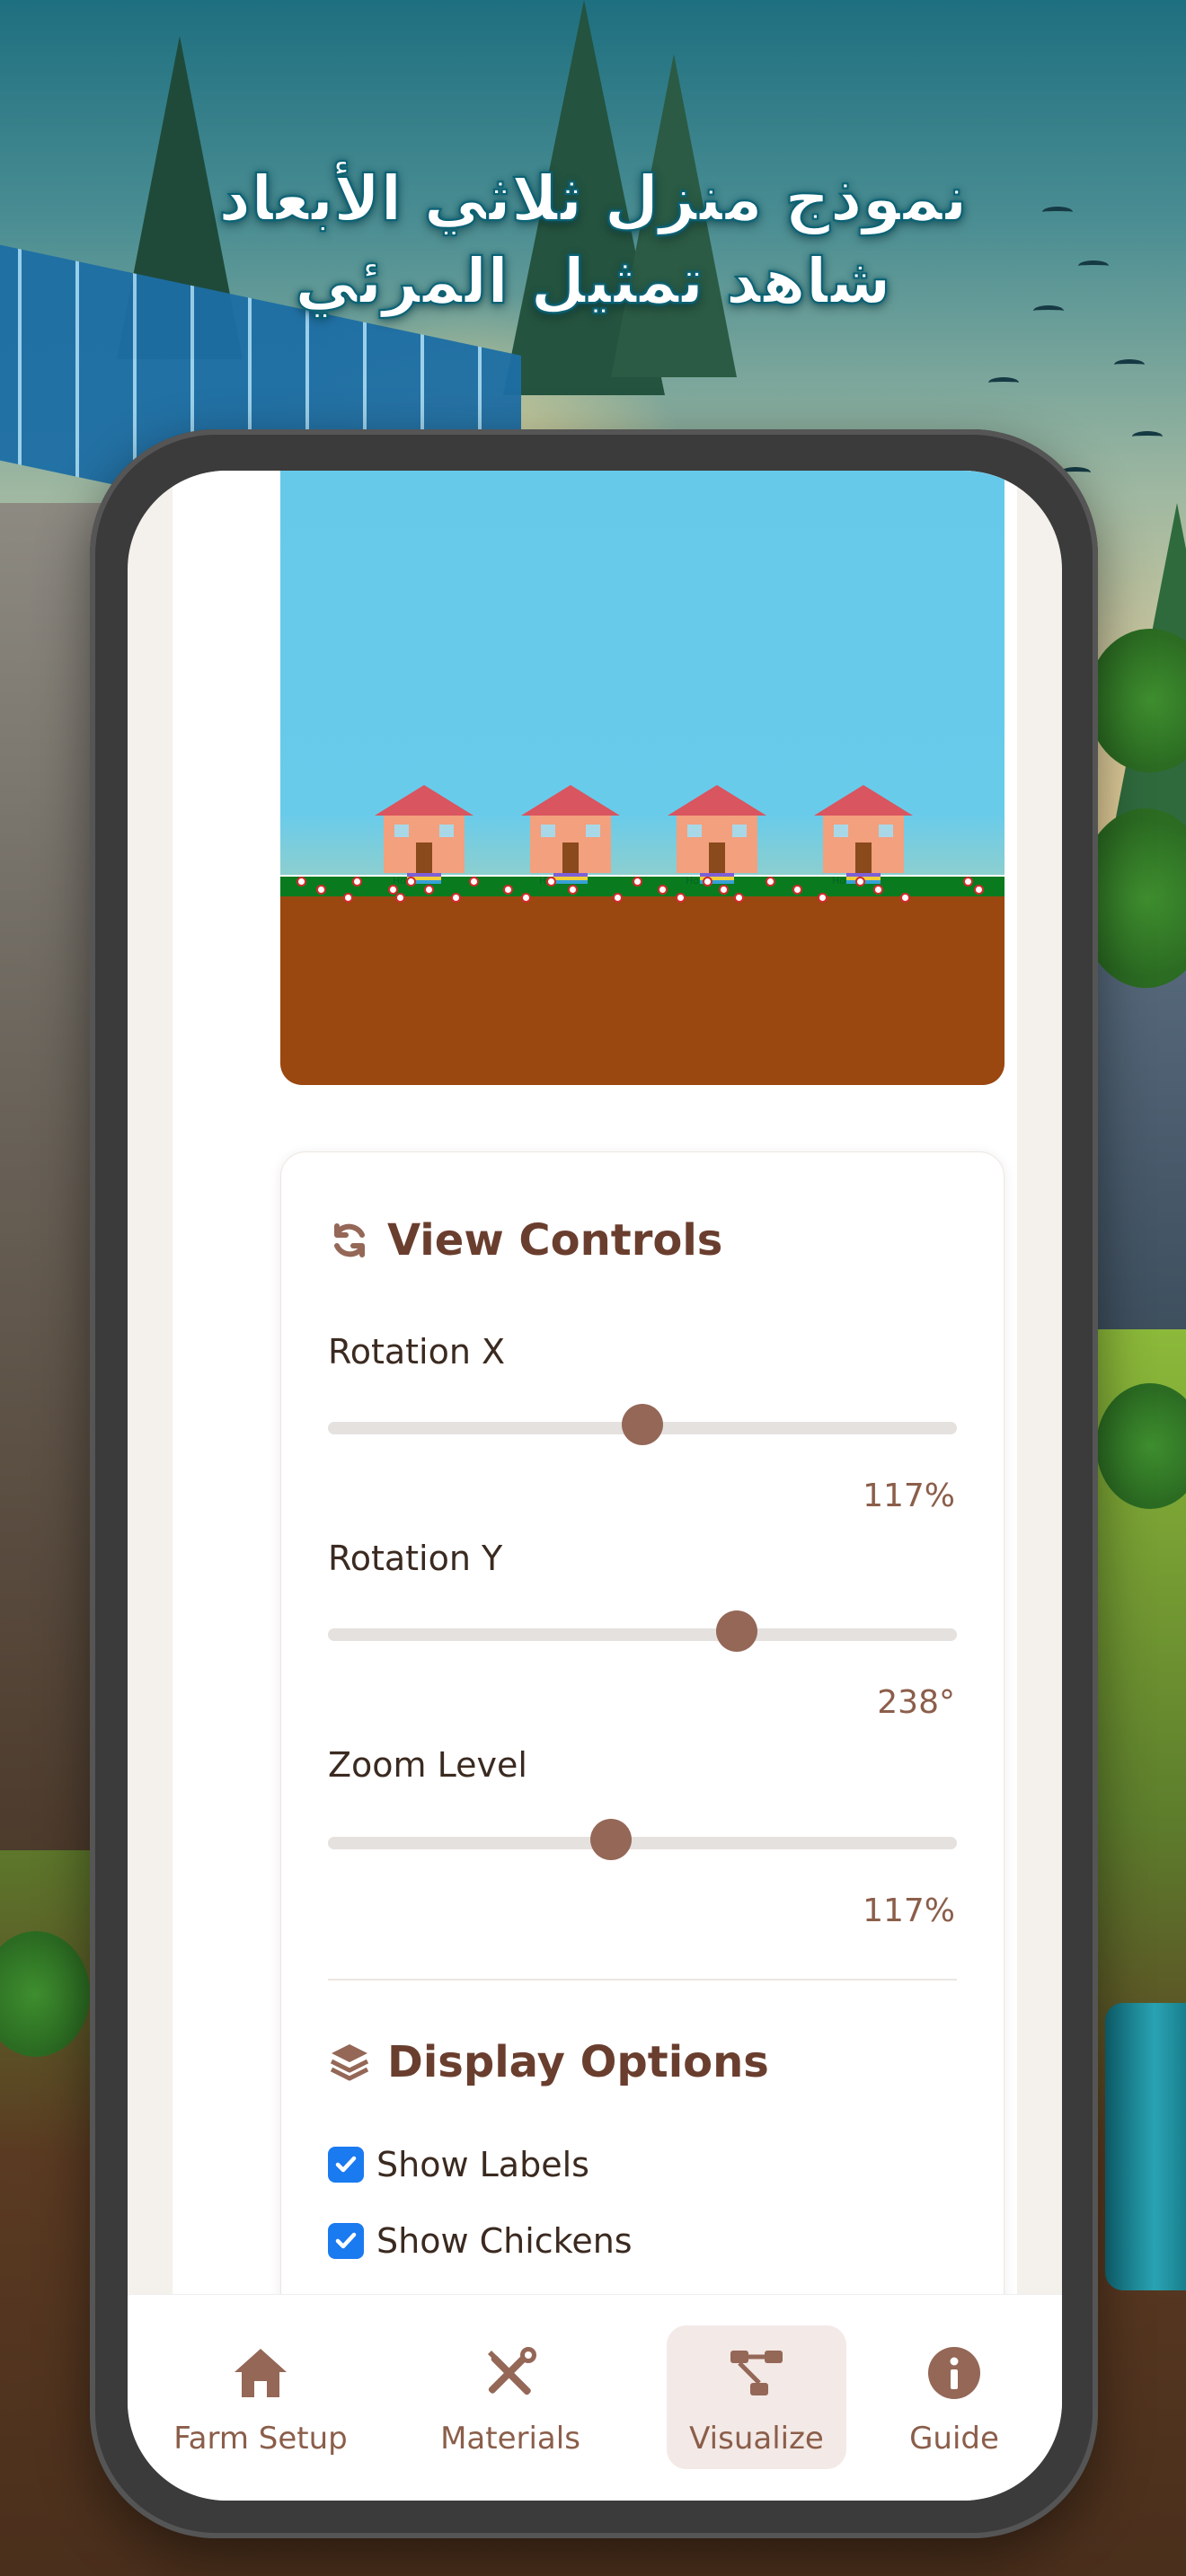 The height and width of the screenshot is (2576, 1186). I want to click on section-divider, so click(642, 1980).